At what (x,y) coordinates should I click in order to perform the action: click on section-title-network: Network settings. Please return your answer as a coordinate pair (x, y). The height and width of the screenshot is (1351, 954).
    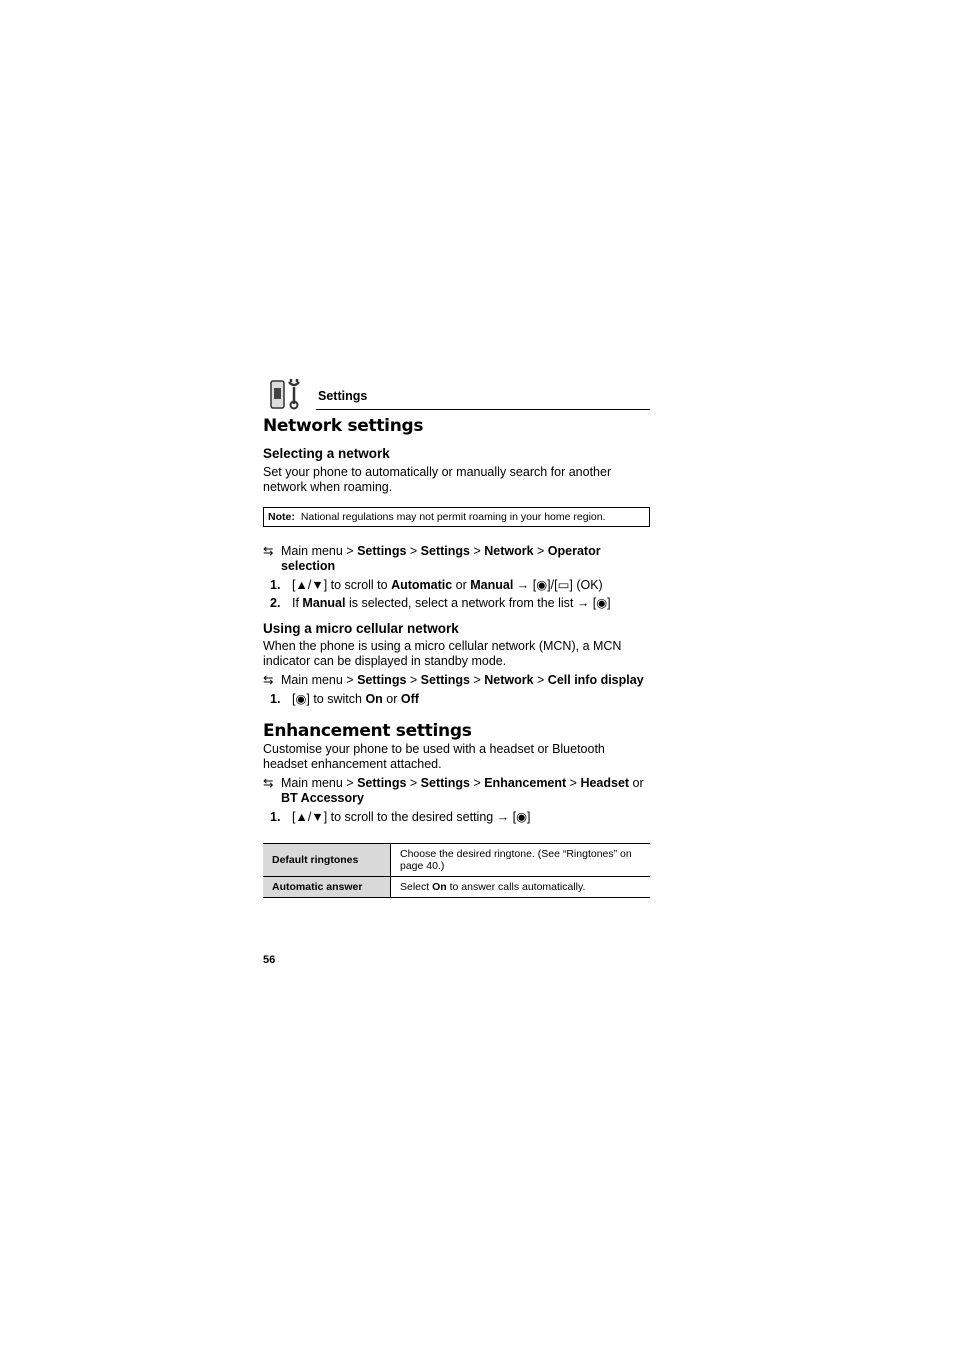
    Looking at the image, I should click on (343, 426).